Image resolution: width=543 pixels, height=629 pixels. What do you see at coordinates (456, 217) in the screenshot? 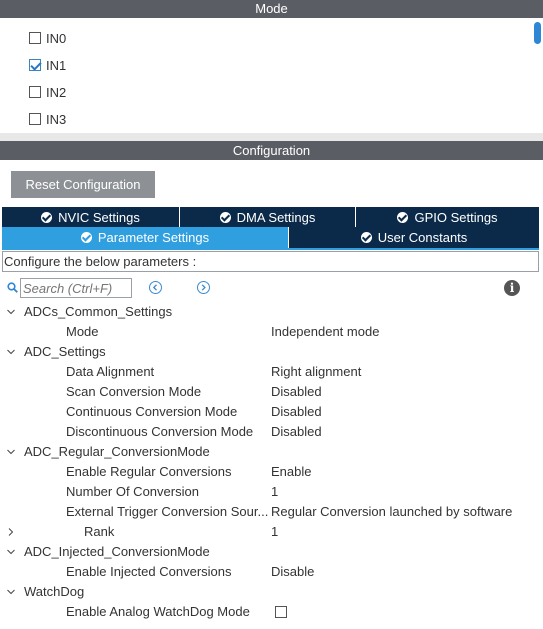
I see `tab-label: GPIO Settings` at bounding box center [456, 217].